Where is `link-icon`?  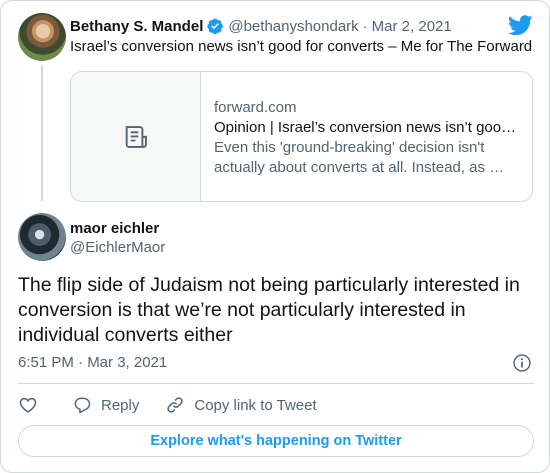 link-icon is located at coordinates (175, 405).